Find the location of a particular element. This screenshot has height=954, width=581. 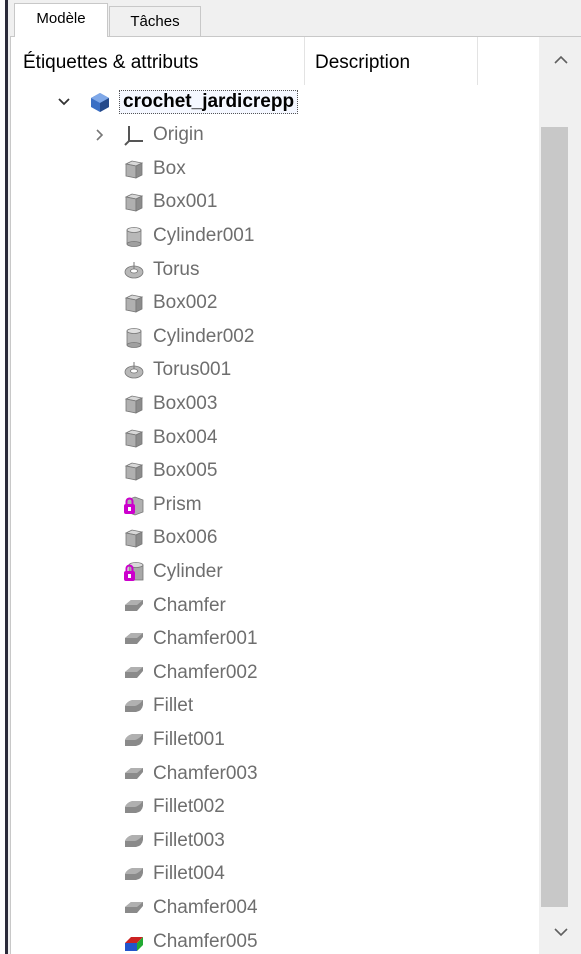

tree-item: Chamfer004 is located at coordinates (190, 907).